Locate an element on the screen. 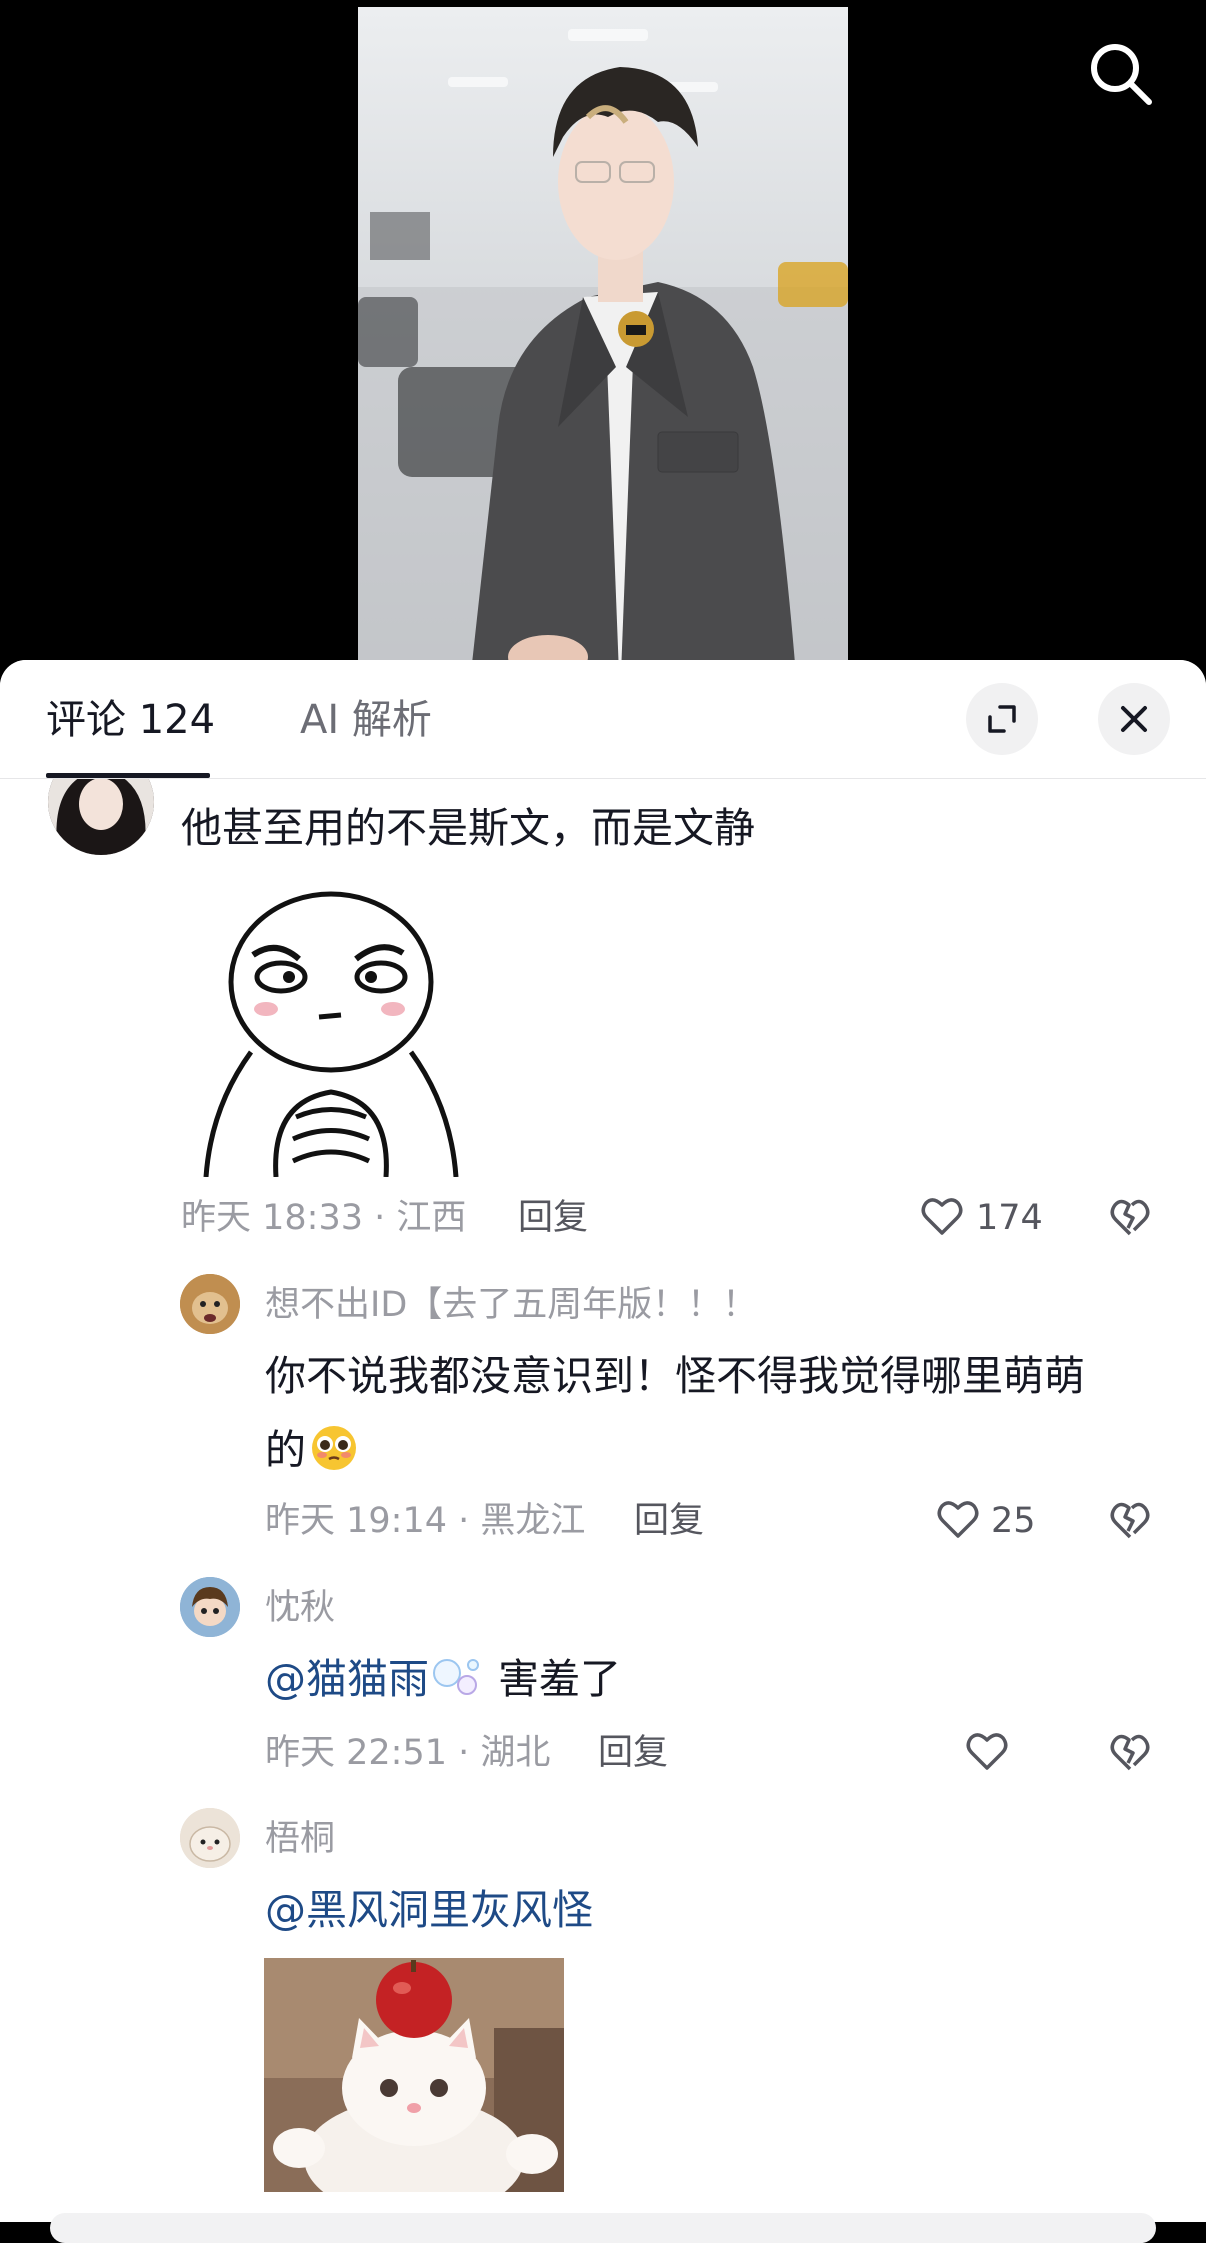  tab-comments: 评论 124 is located at coordinates (130, 720).